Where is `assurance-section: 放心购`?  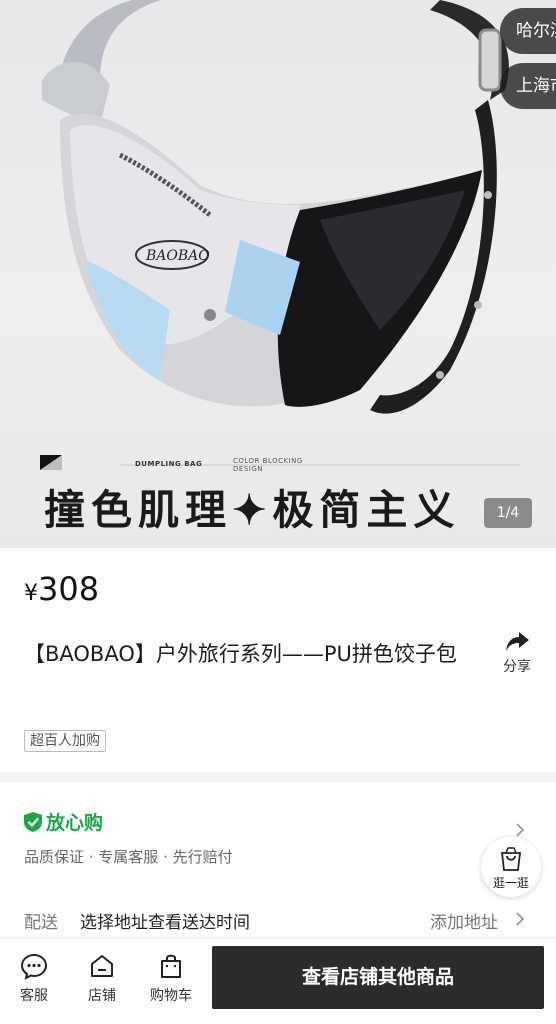 assurance-section: 放心购 is located at coordinates (63, 821).